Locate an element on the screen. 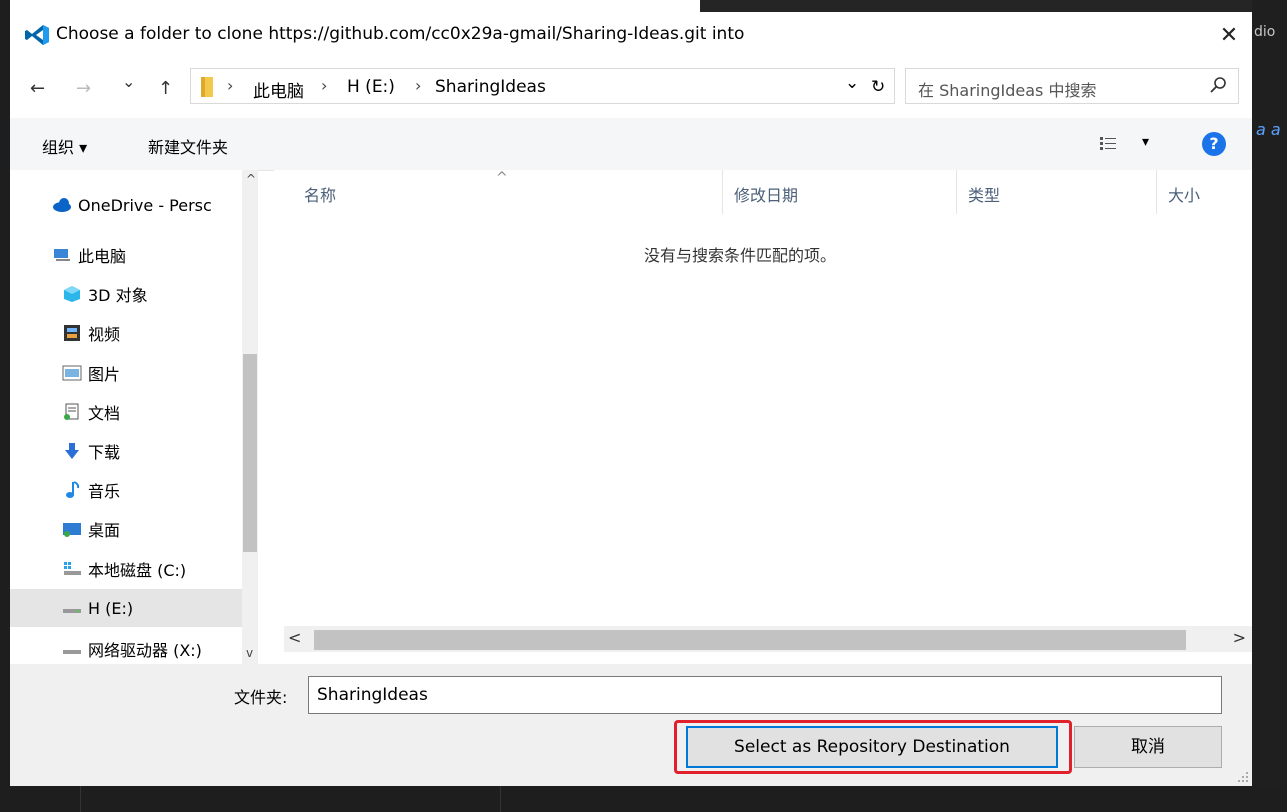 The image size is (1287, 812). background-status-area is located at coordinates (643, 799).